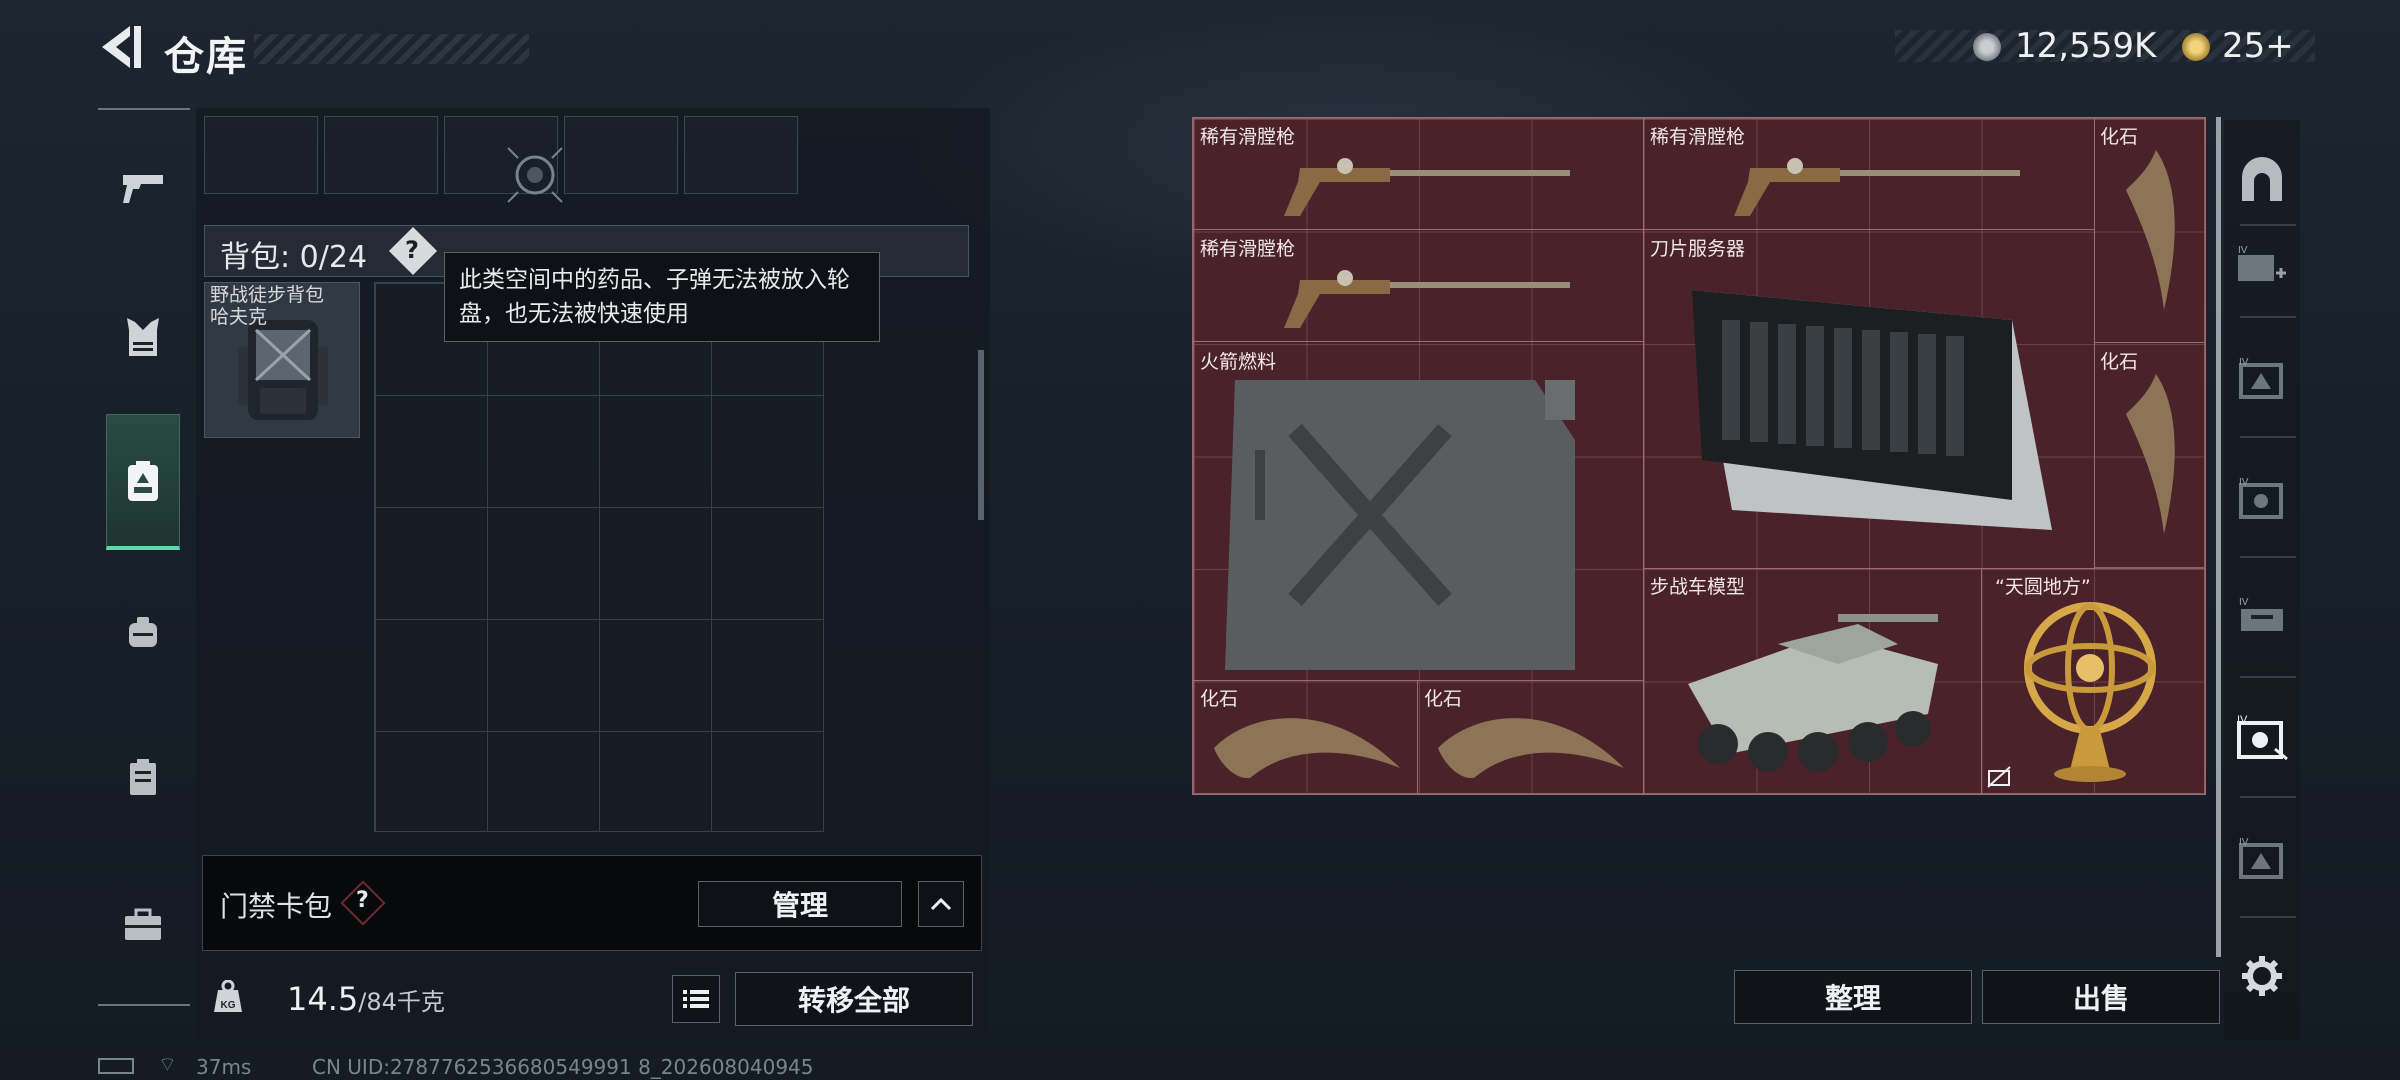 The image size is (2400, 1080). What do you see at coordinates (267, 295) in the screenshot?
I see `backpack-item-name: 野战徒步背包` at bounding box center [267, 295].